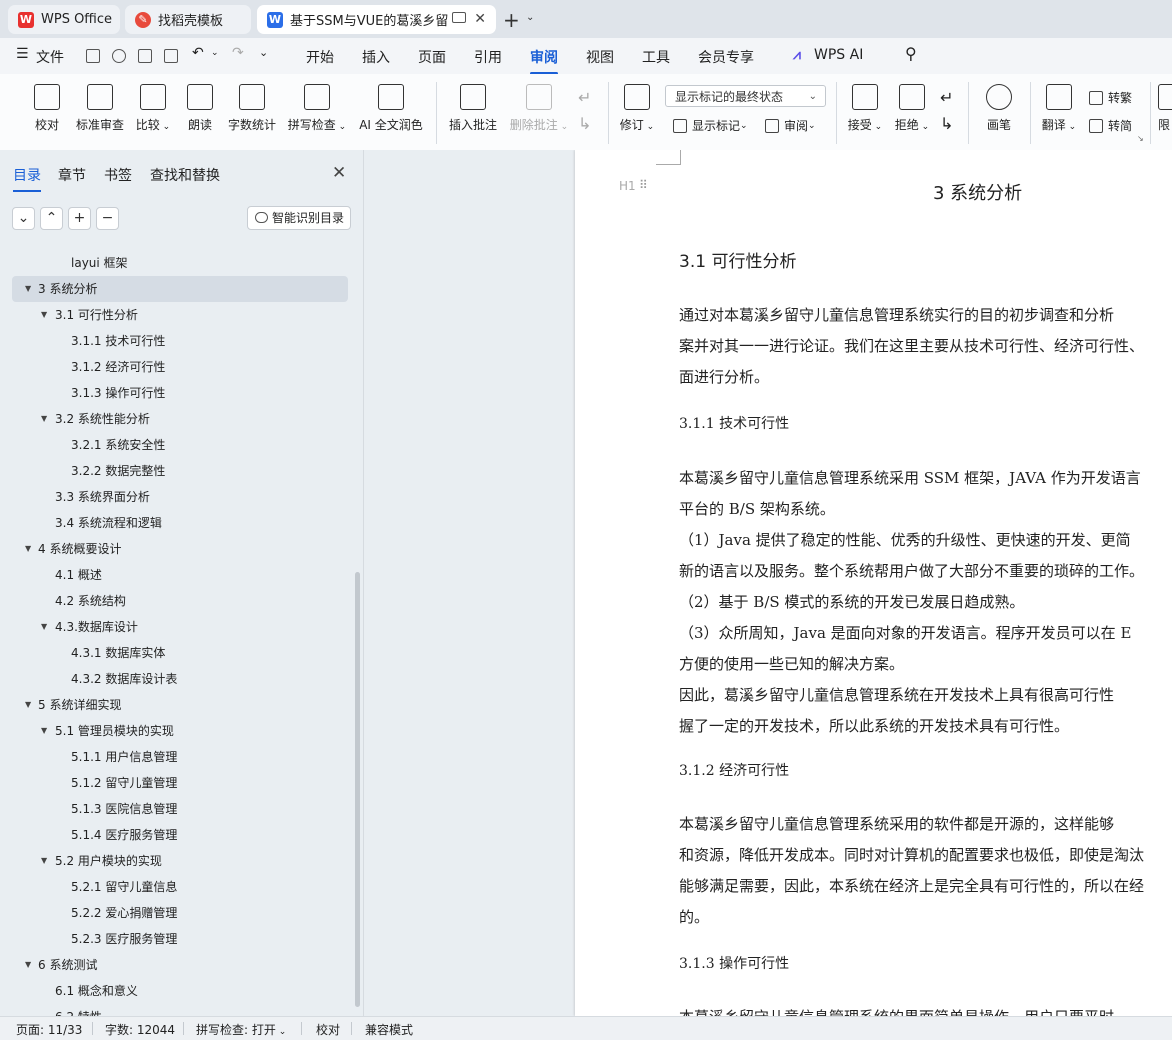 The width and height of the screenshot is (1172, 1040). I want to click on next-comment-icon: ↳, so click(584, 123).